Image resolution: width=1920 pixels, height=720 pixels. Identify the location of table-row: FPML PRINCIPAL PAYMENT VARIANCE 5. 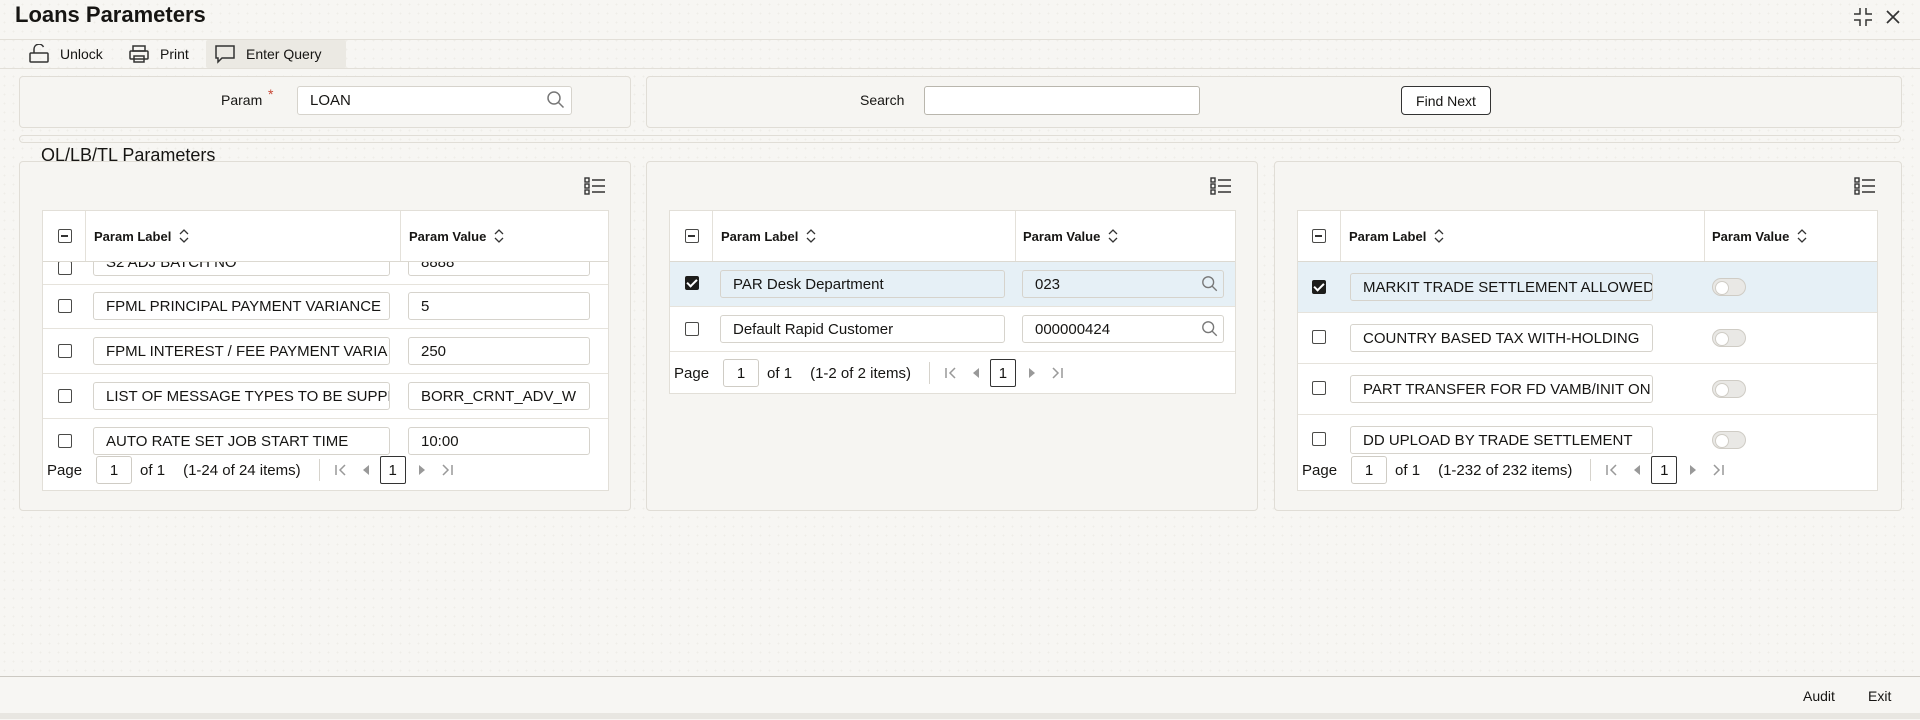
(325, 306).